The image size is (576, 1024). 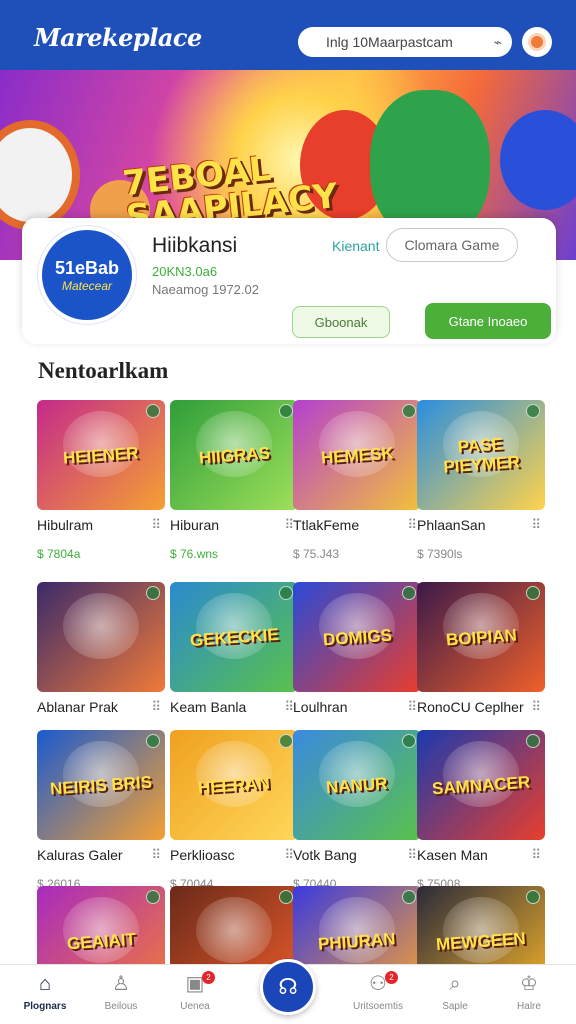 What do you see at coordinates (195, 245) in the screenshot?
I see `store-name: Hiibkansi` at bounding box center [195, 245].